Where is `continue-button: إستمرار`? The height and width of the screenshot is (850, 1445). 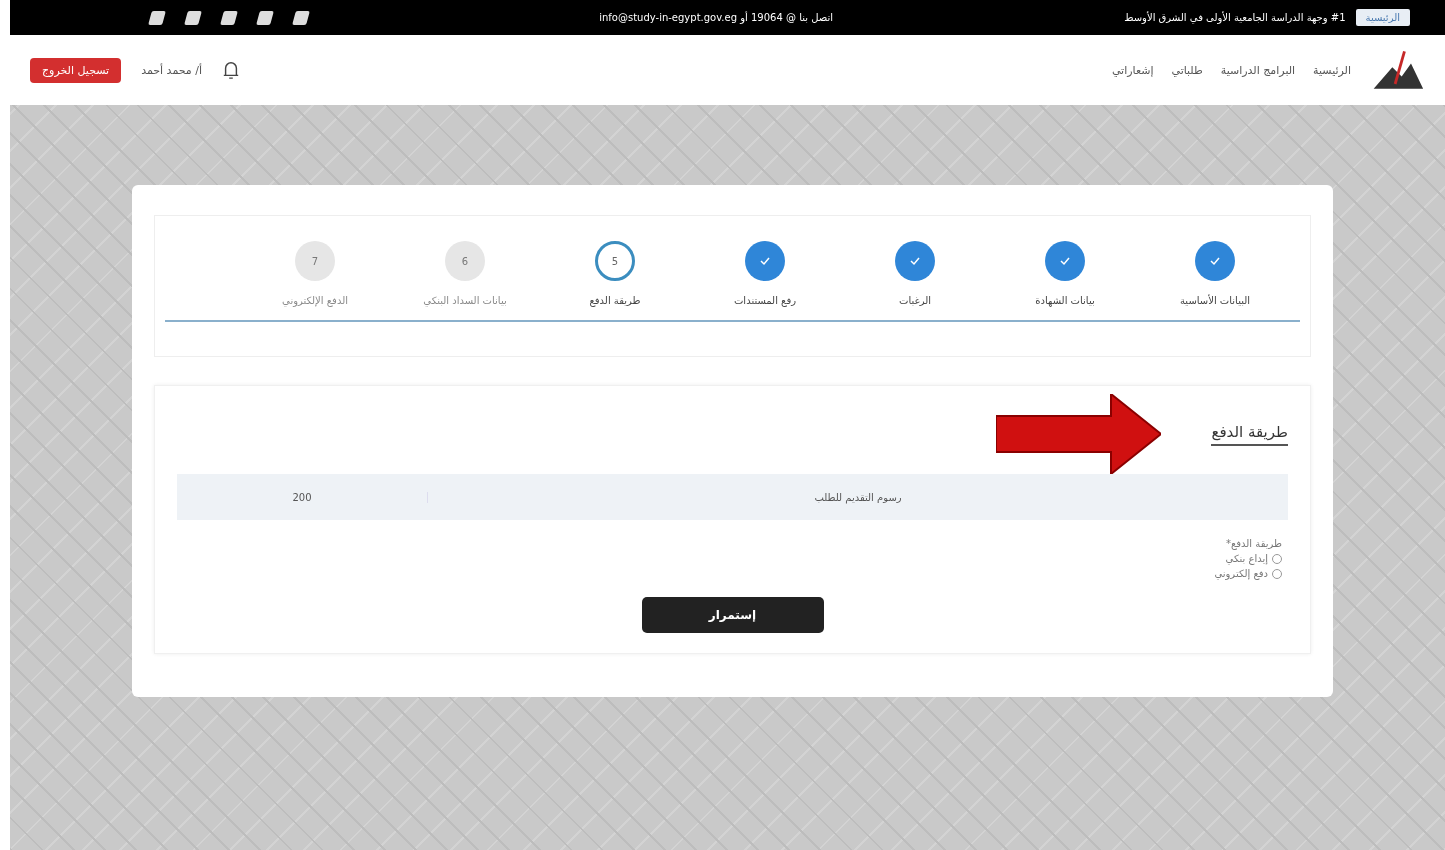
continue-button: إستمرار is located at coordinates (732, 615).